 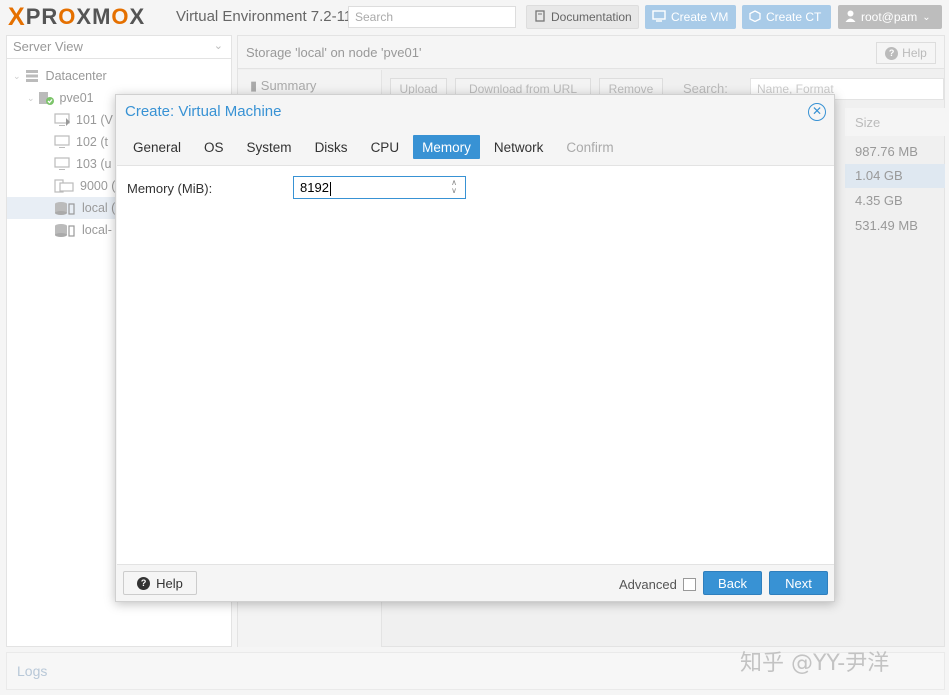 I want to click on tab-general: General, so click(x=157, y=147).